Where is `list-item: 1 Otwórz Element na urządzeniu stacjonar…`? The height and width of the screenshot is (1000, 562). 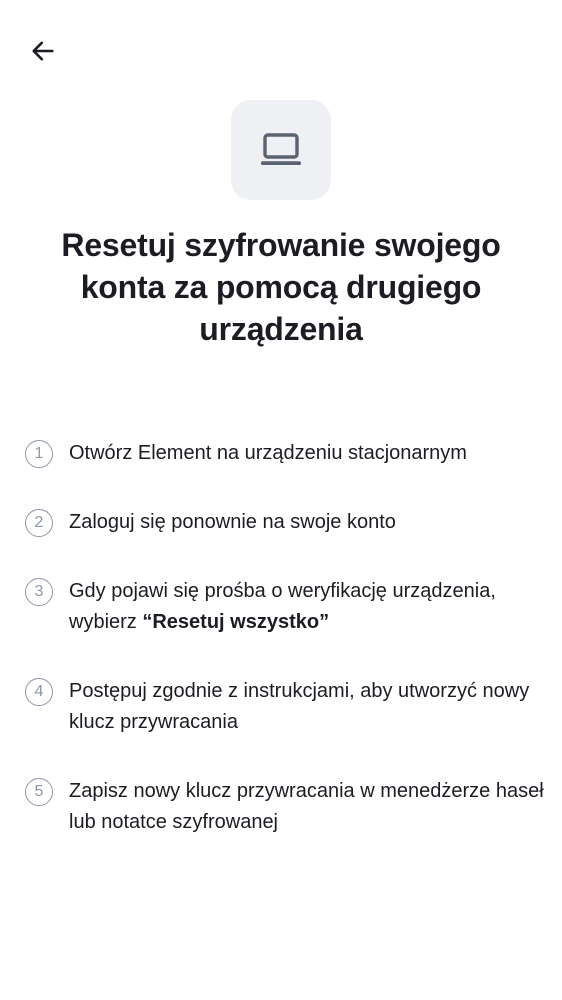
list-item: 1 Otwórz Element na urządzeniu stacjonar… is located at coordinates (284, 453).